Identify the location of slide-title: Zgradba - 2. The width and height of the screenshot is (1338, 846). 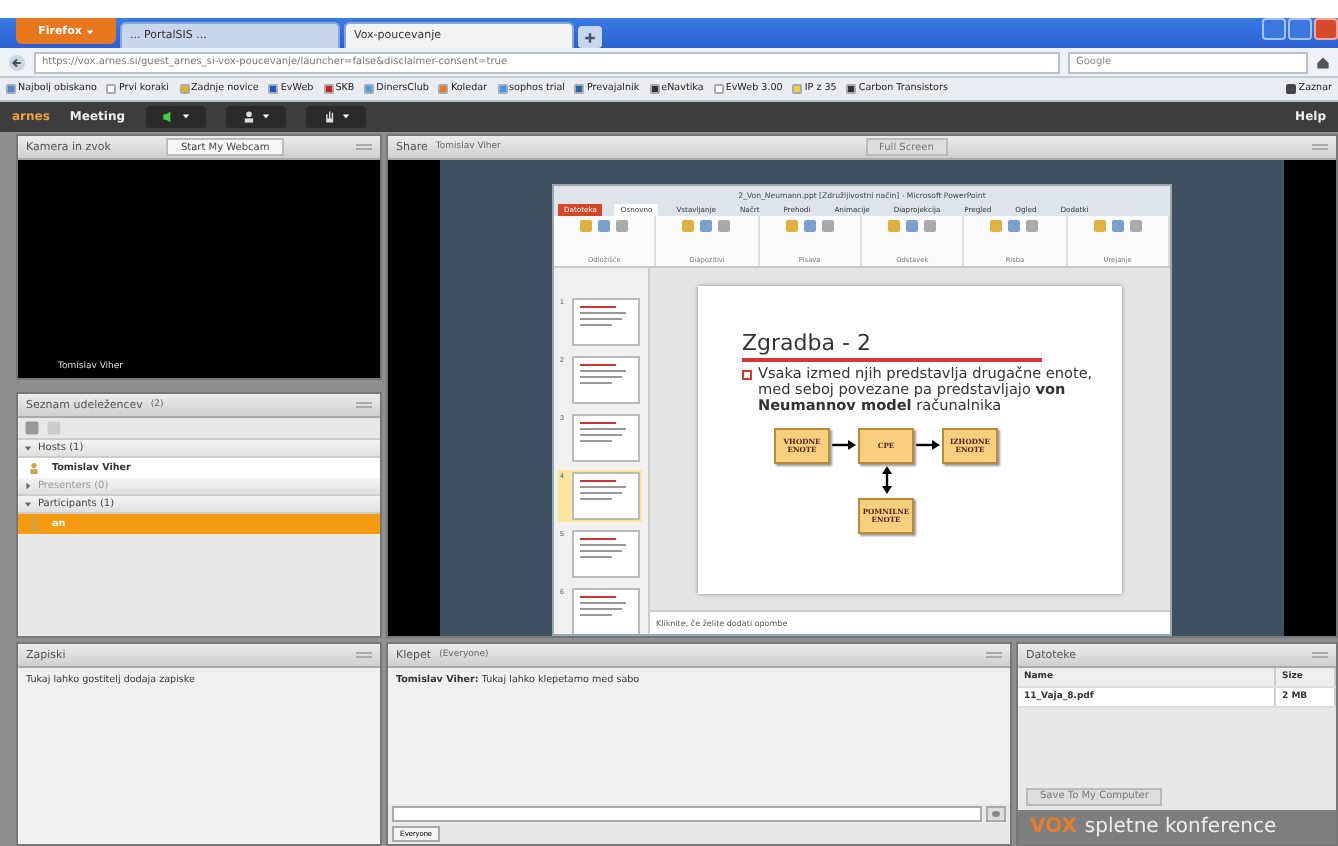
(892, 345).